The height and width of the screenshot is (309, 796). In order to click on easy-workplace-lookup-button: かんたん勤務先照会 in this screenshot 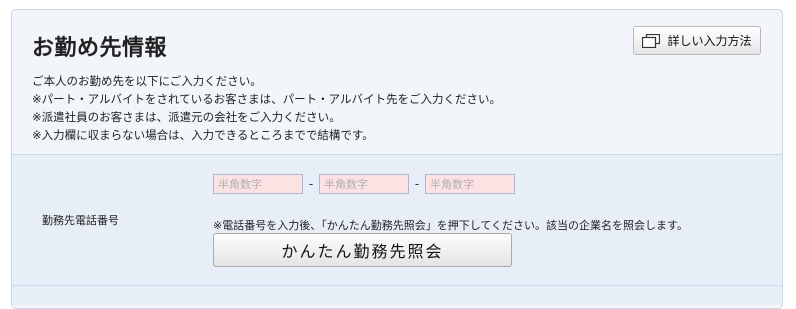, I will do `click(362, 250)`.